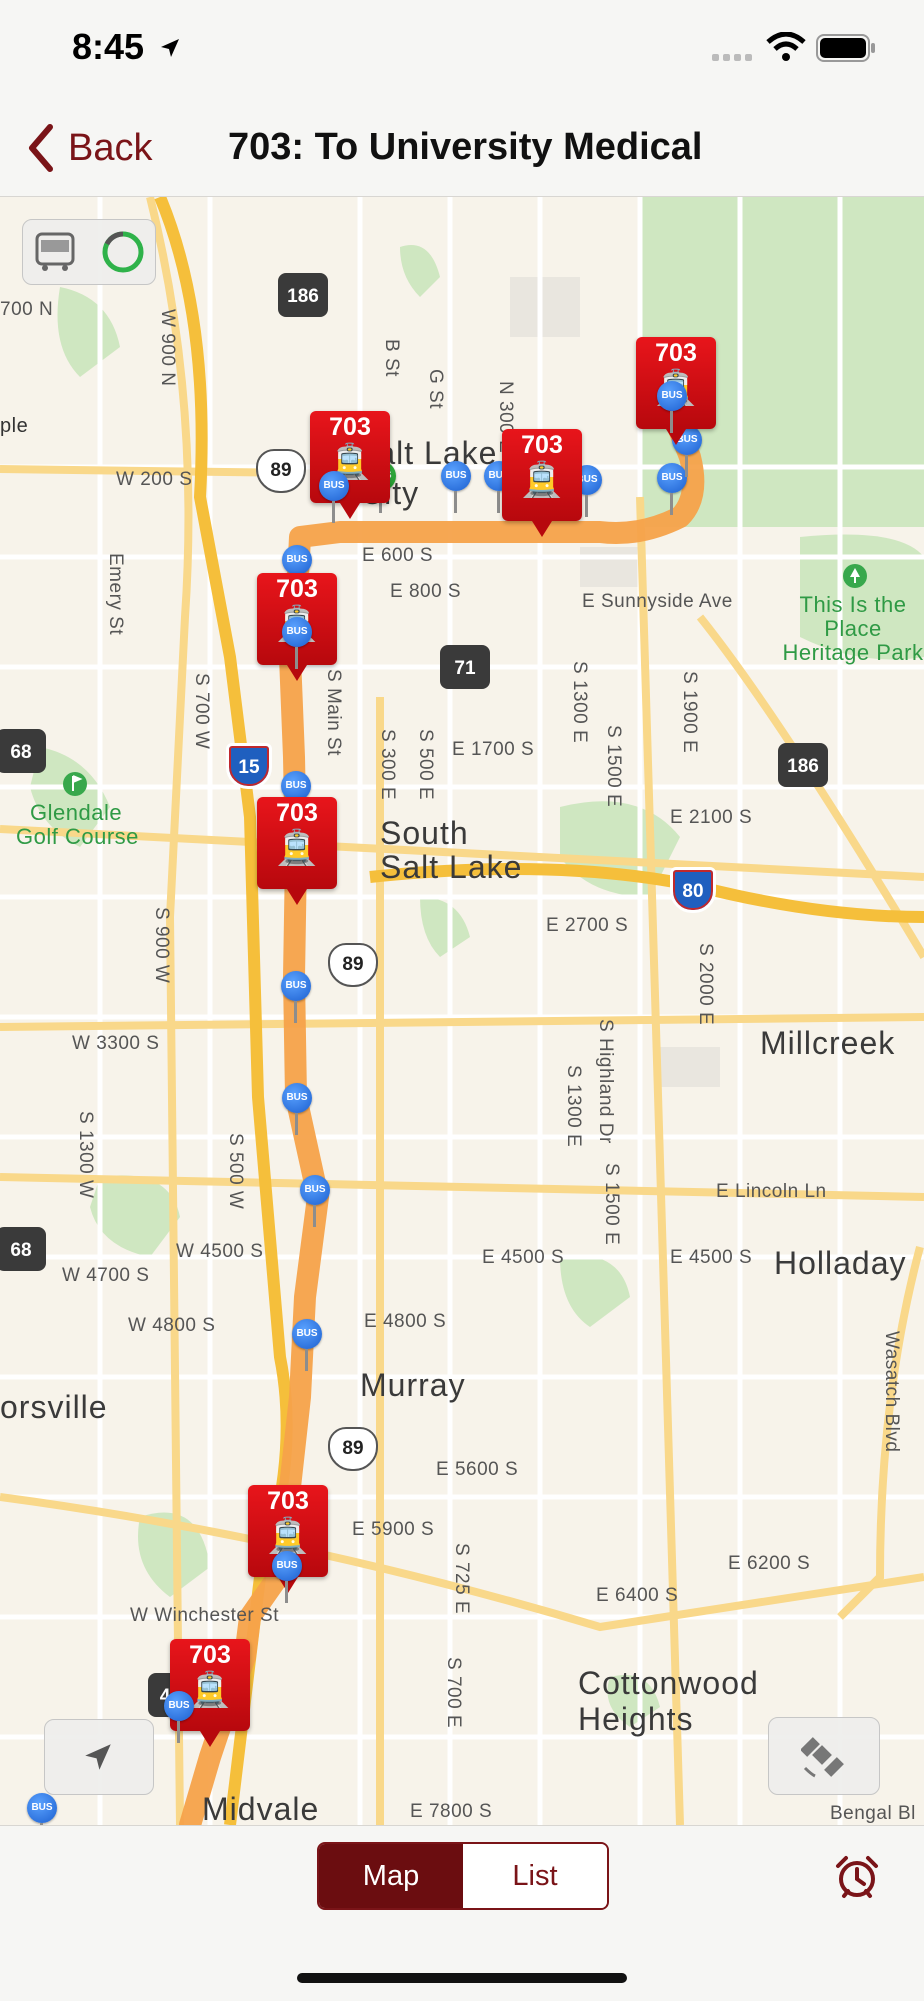  I want to click on route-shield: 71, so click(465, 667).